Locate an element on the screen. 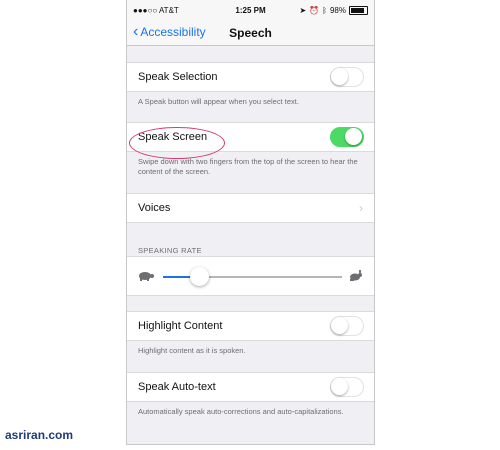 Image resolution: width=500 pixels, height=450 pixels. slider-thumb is located at coordinates (199, 276).